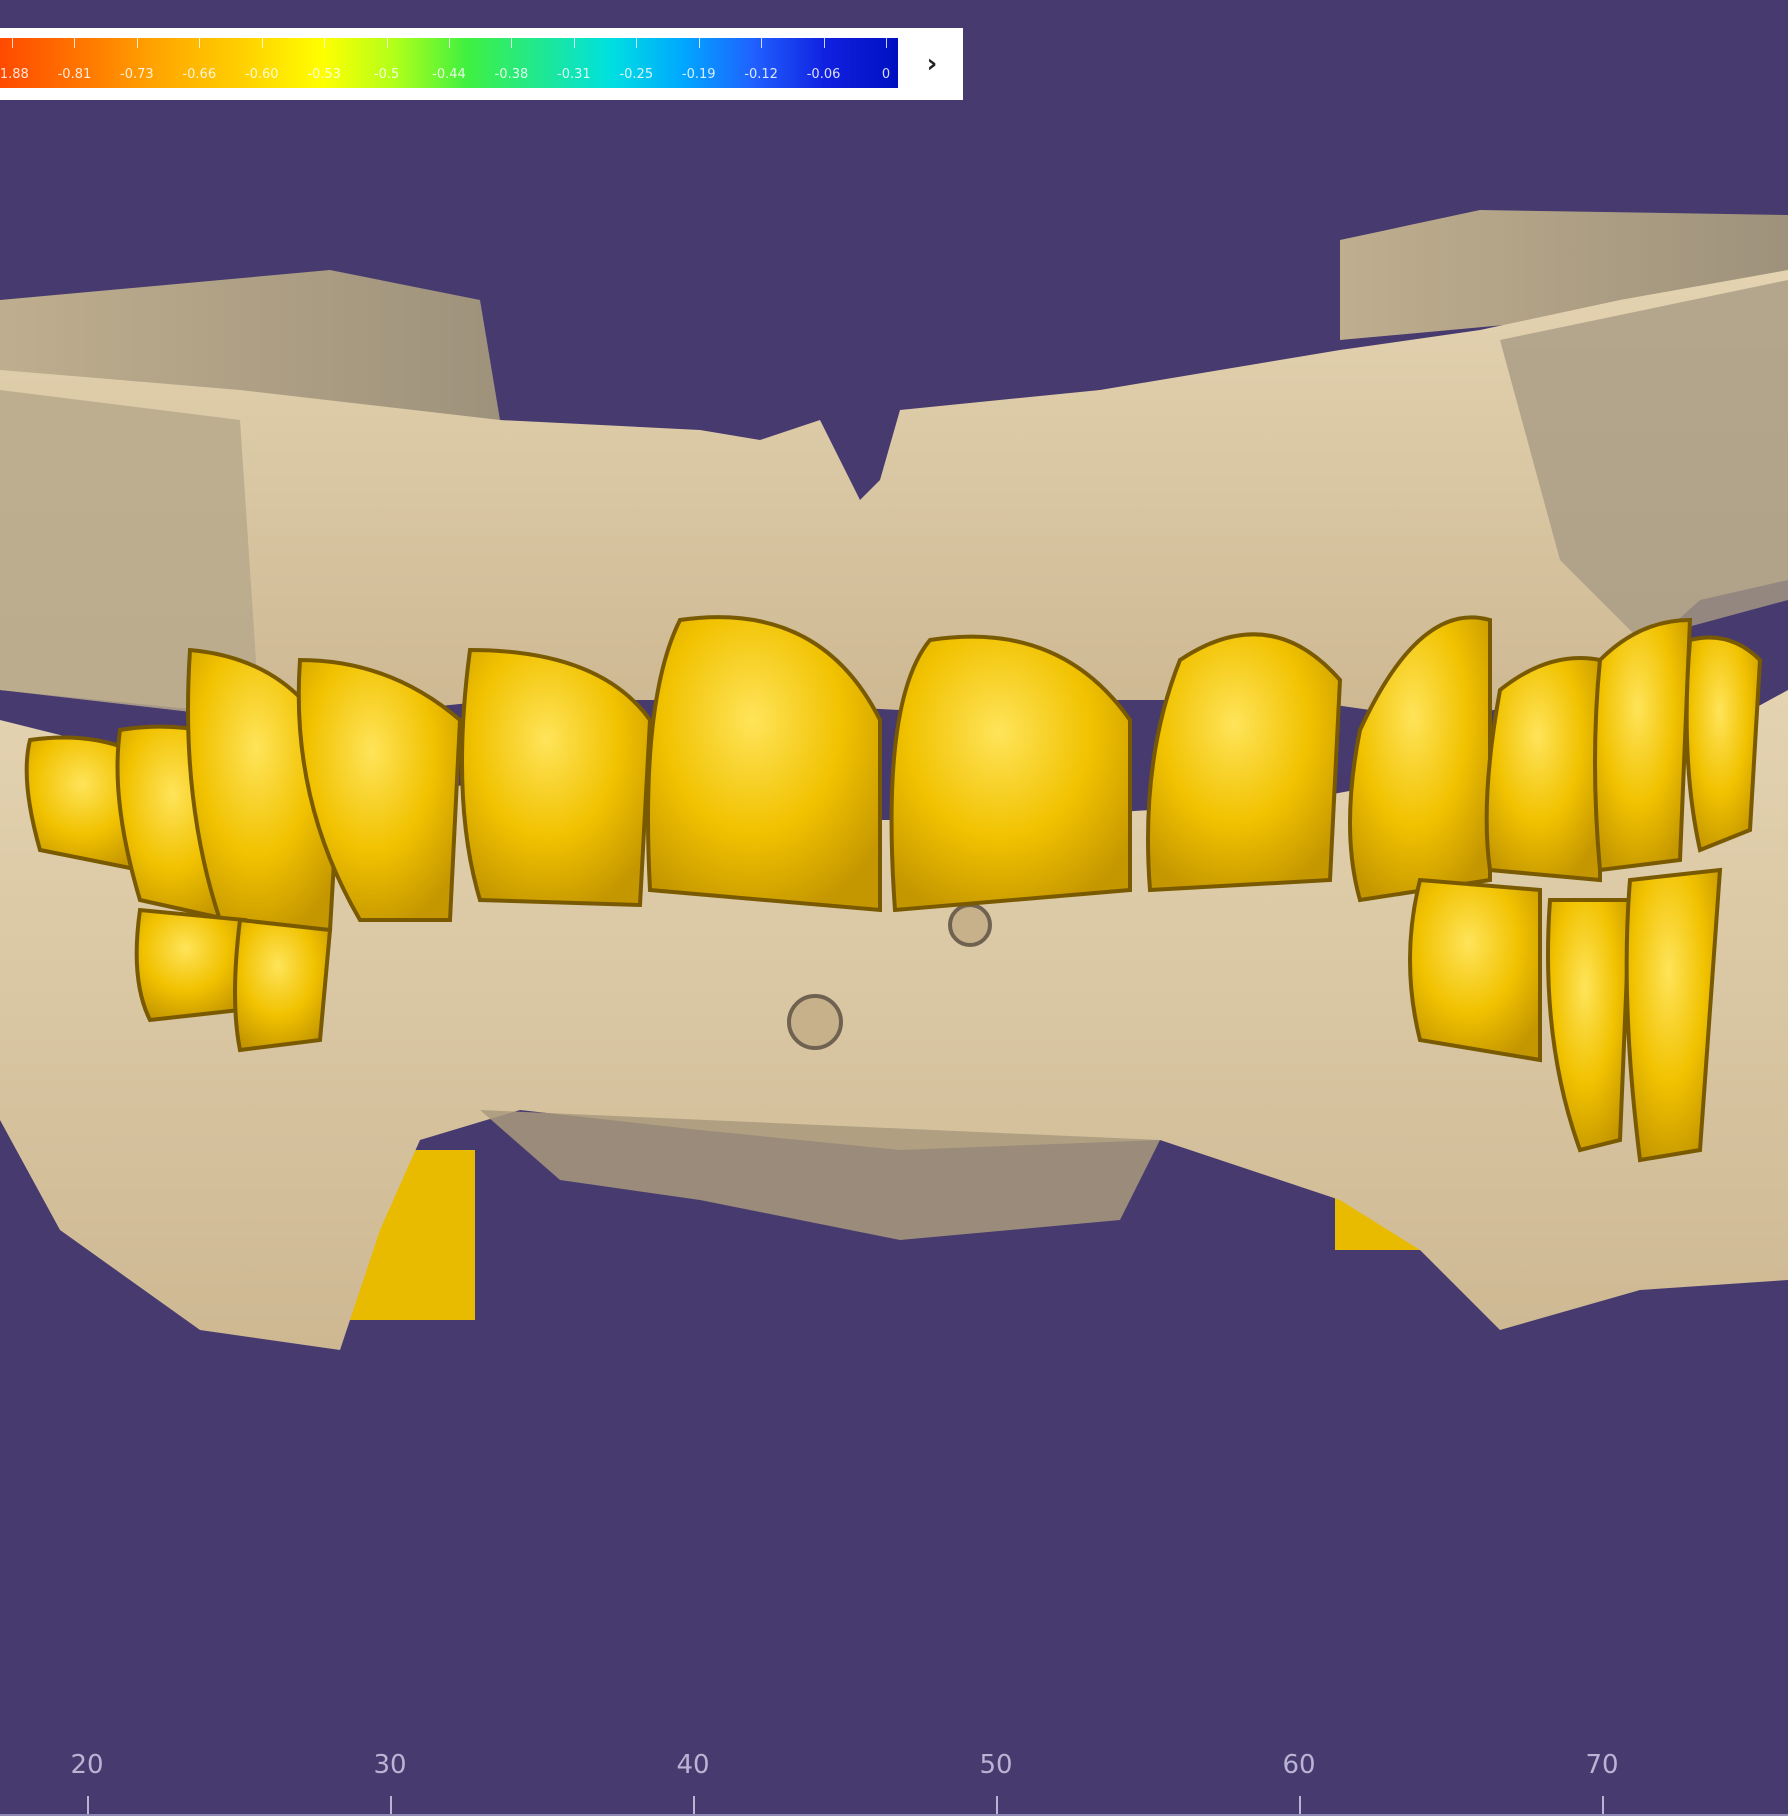 This screenshot has height=1816, width=1788. Describe the element at coordinates (1602, 1765) in the screenshot. I see `ruler-label: 70` at that location.